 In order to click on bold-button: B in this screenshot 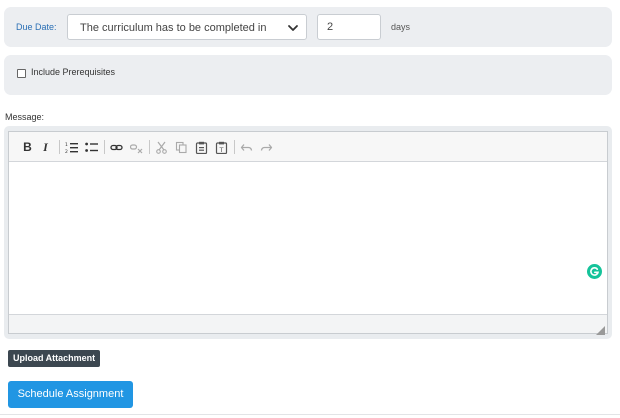, I will do `click(27, 147)`.